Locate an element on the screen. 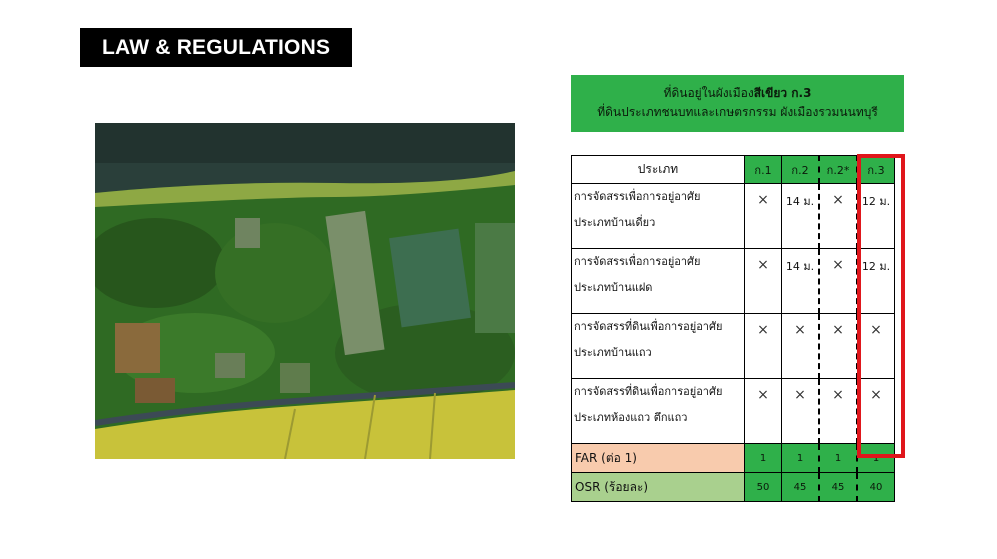 This screenshot has height=559, width=997. page-title: LAW & REGULATIONS is located at coordinates (216, 47).